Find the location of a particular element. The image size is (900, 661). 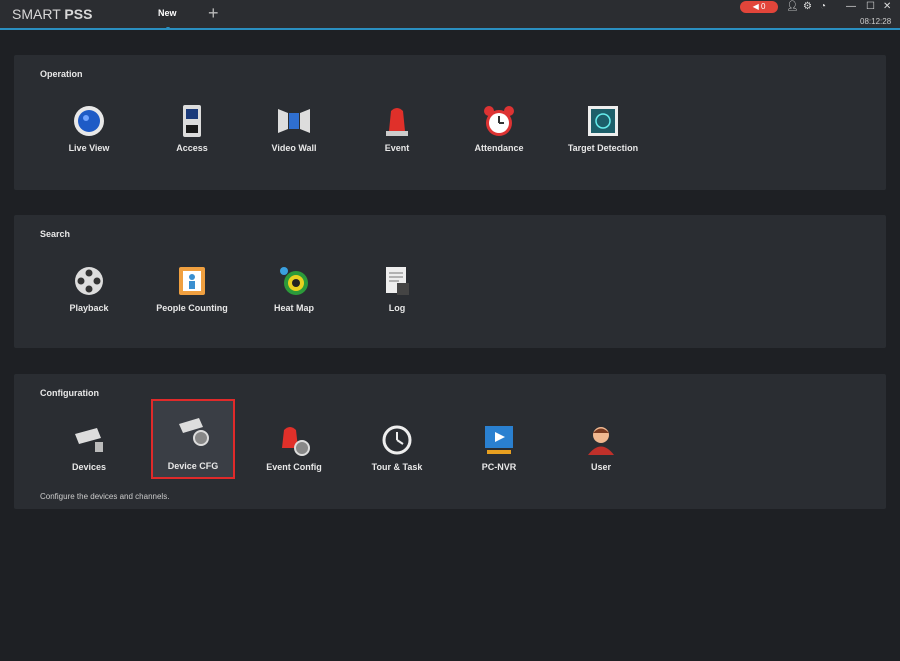

item-label: Video Wall is located at coordinates (294, 148).